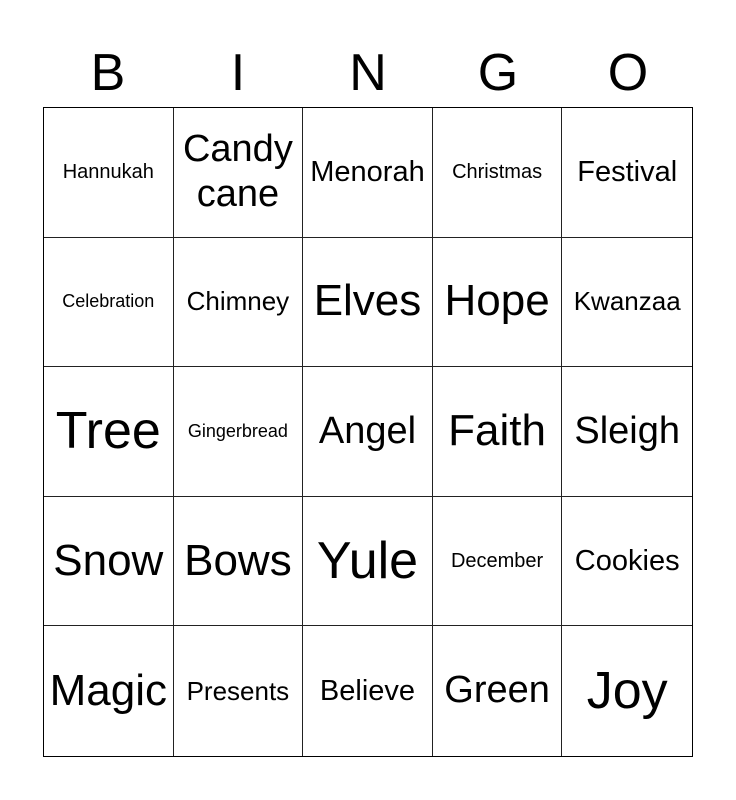  I want to click on header-letter-i: I, so click(238, 73).